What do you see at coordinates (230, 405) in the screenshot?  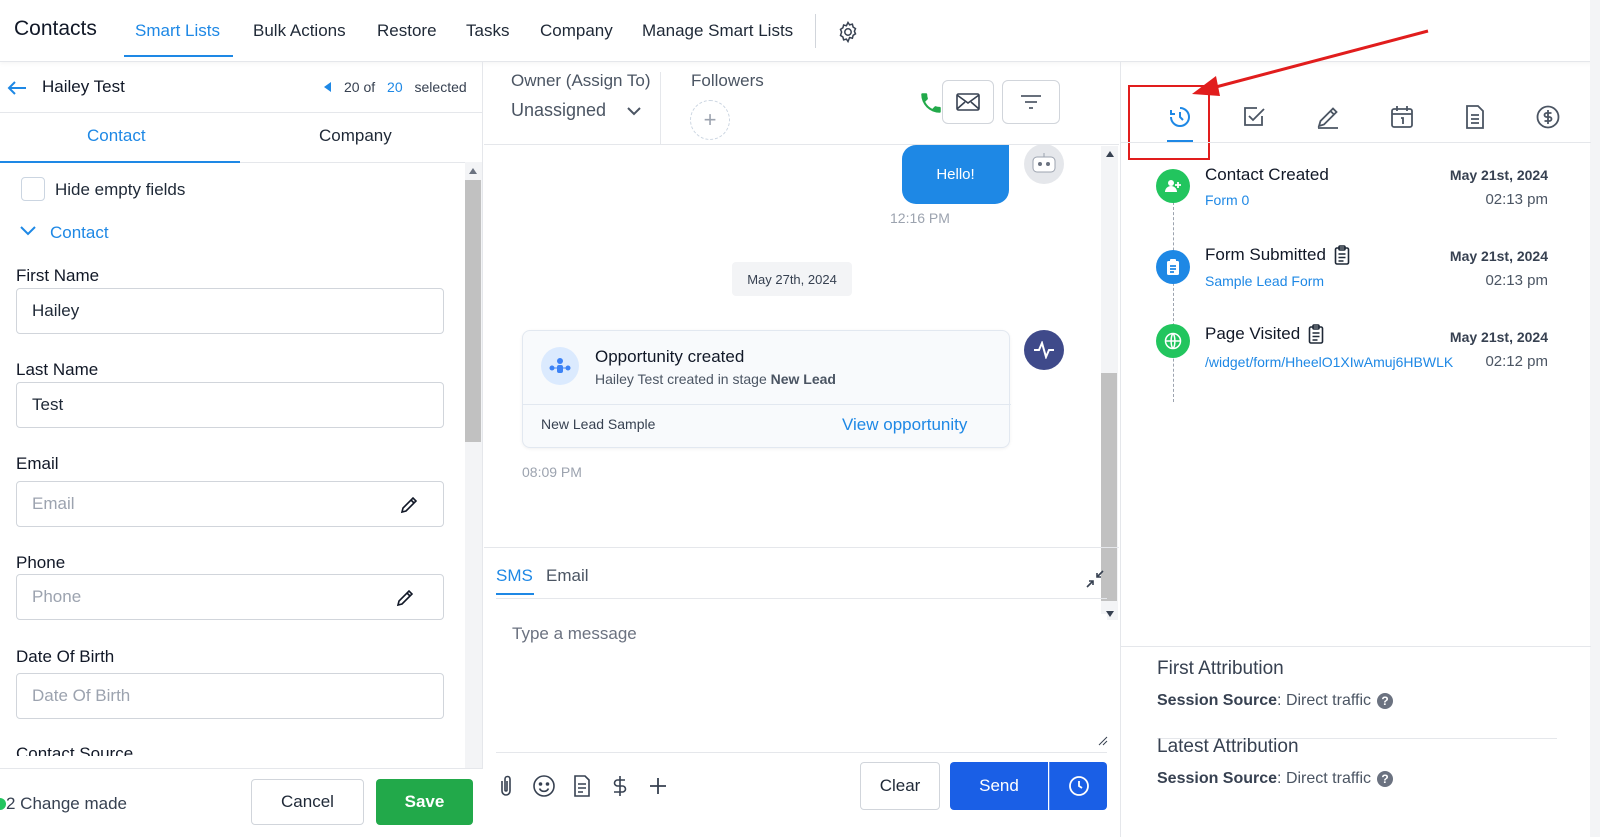 I see `last-name-field: Test` at bounding box center [230, 405].